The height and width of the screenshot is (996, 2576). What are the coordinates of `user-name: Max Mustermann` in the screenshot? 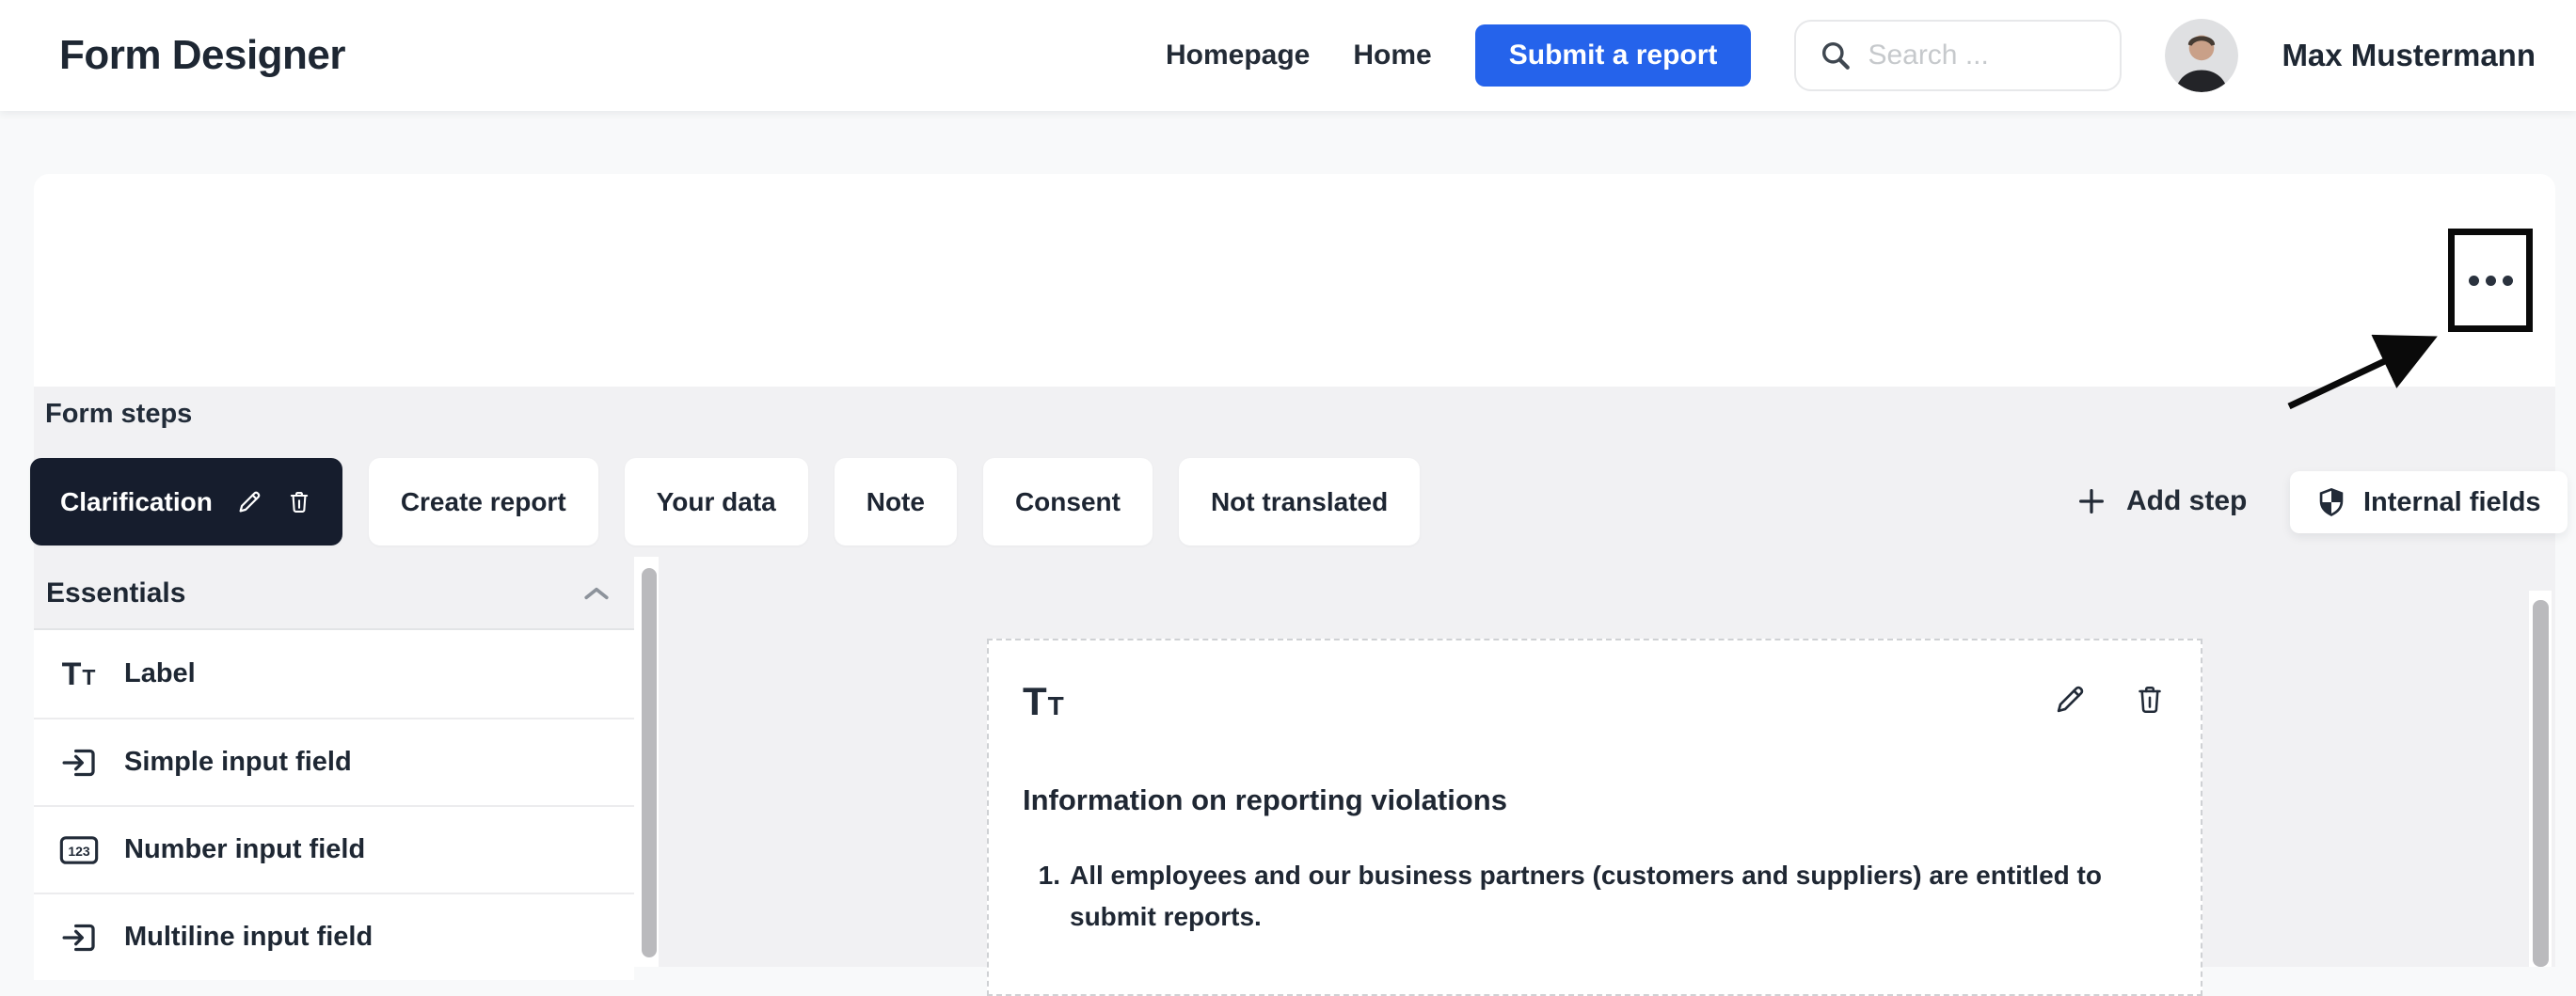 It's located at (2409, 55).